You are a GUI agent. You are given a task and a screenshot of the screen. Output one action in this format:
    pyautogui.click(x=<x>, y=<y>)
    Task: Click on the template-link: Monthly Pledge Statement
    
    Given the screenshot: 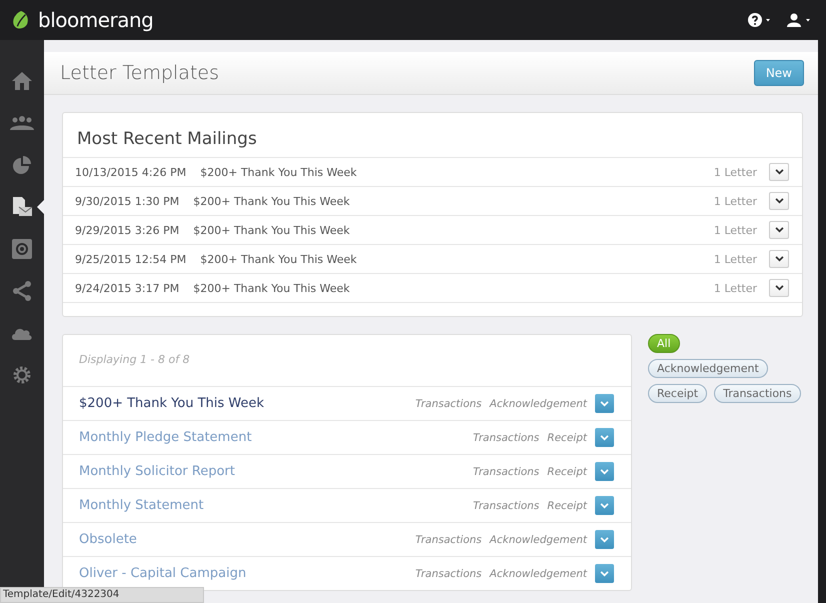 What is the action you would take?
    pyautogui.click(x=165, y=437)
    